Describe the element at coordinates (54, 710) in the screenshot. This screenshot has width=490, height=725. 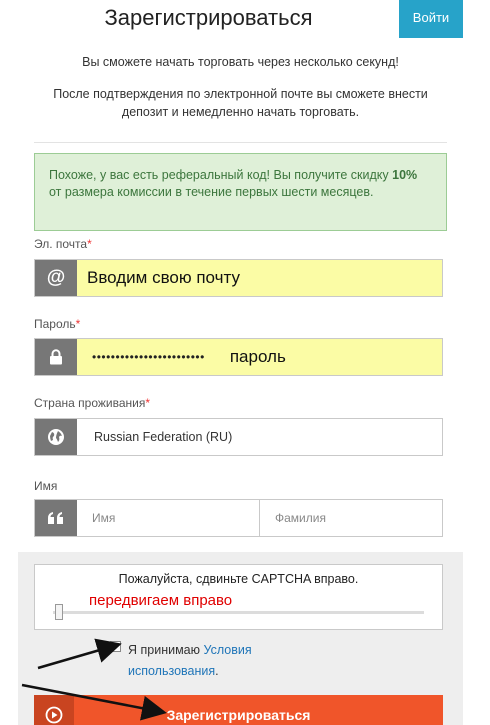
I see `play-icon` at that location.